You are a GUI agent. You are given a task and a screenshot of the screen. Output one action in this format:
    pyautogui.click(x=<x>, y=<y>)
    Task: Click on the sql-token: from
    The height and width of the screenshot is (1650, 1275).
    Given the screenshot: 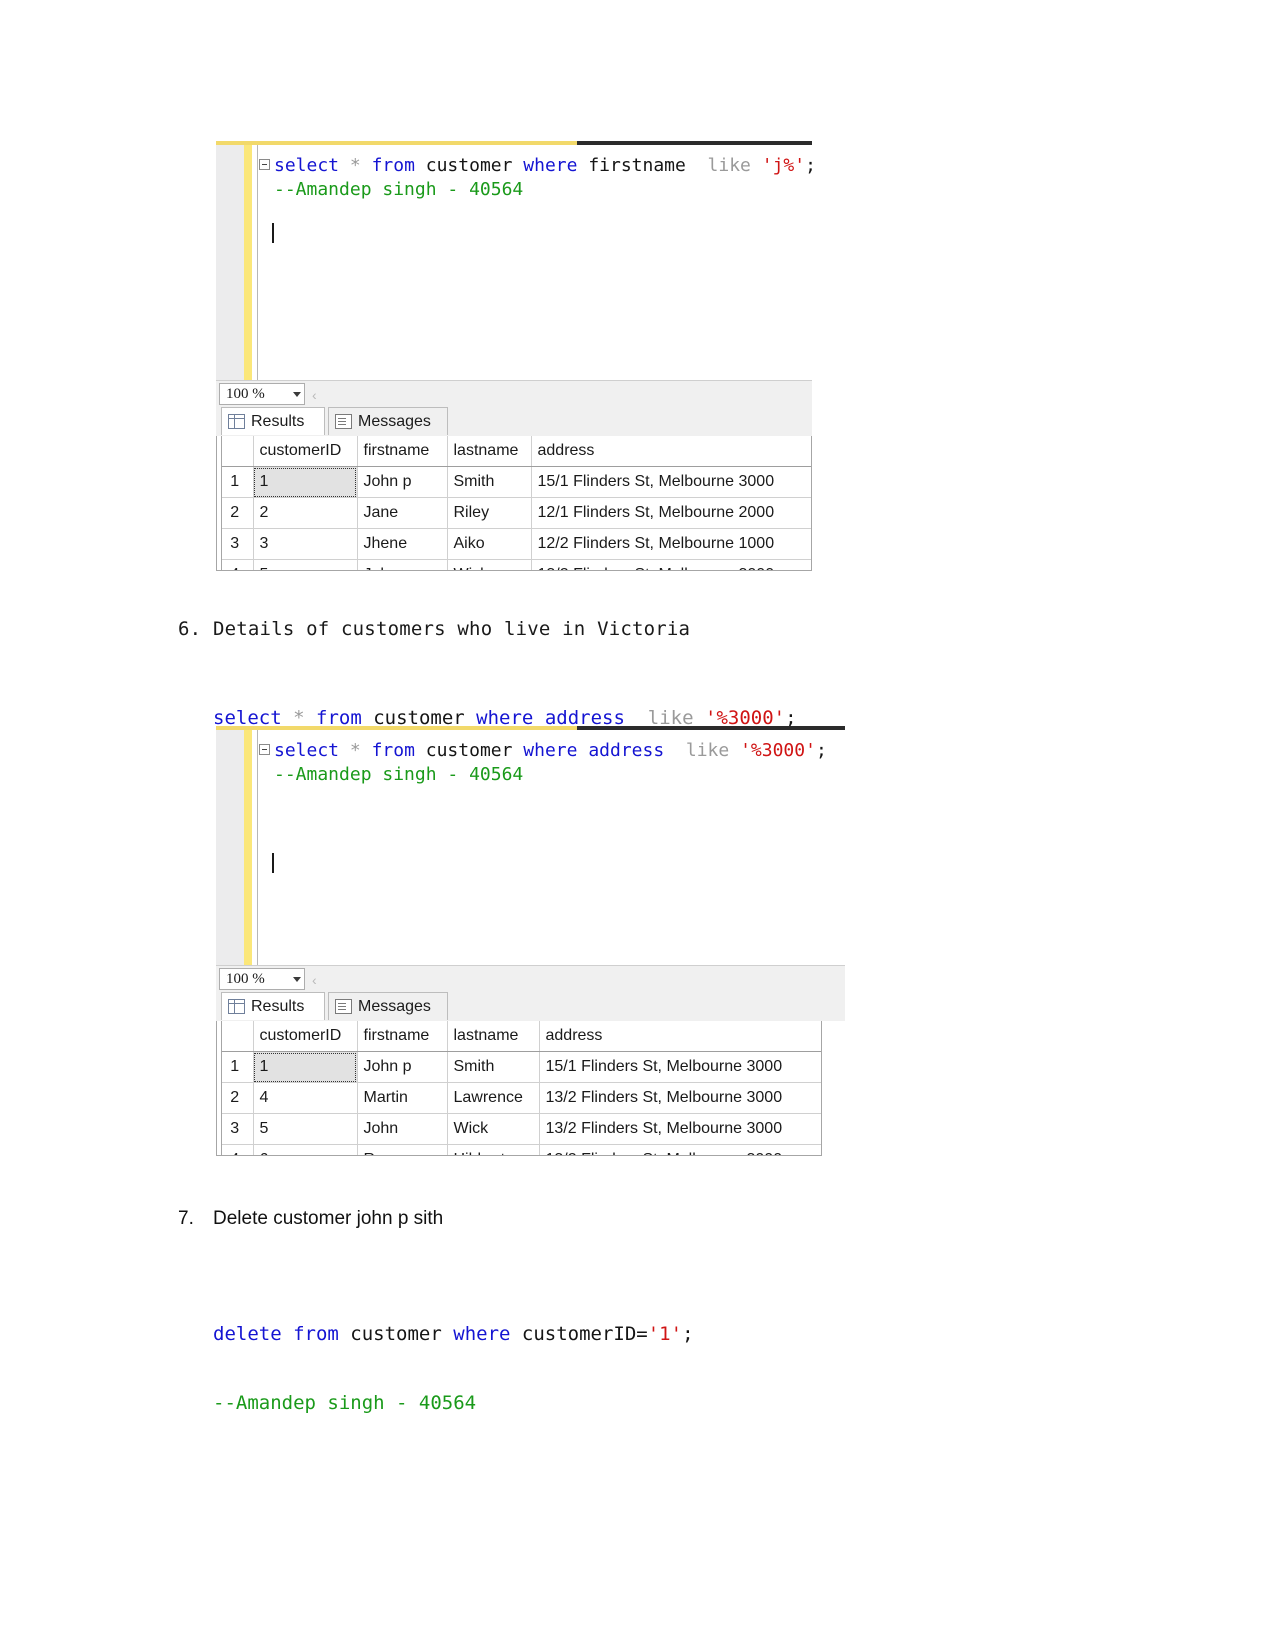 What is the action you would take?
    pyautogui.click(x=393, y=165)
    